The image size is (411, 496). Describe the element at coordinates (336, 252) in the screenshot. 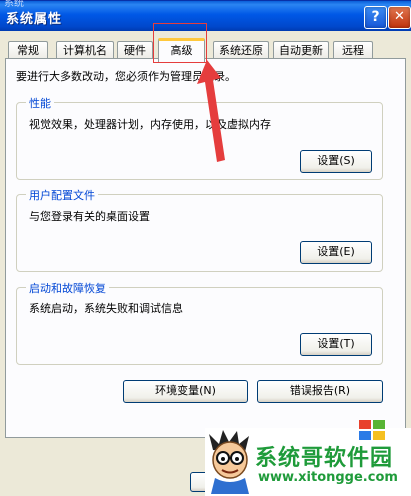

I see `user-profiles-settings-button: 设置(E)` at that location.